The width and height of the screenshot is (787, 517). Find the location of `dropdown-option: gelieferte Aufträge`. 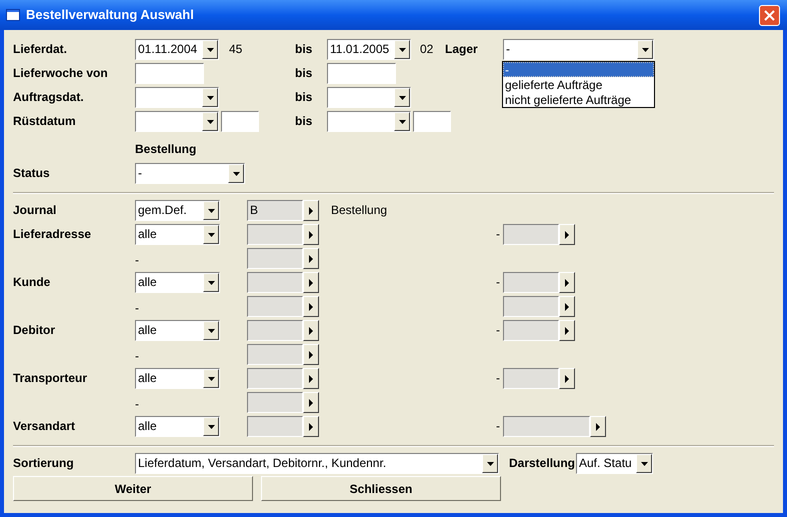

dropdown-option: gelieferte Aufträge is located at coordinates (578, 84).